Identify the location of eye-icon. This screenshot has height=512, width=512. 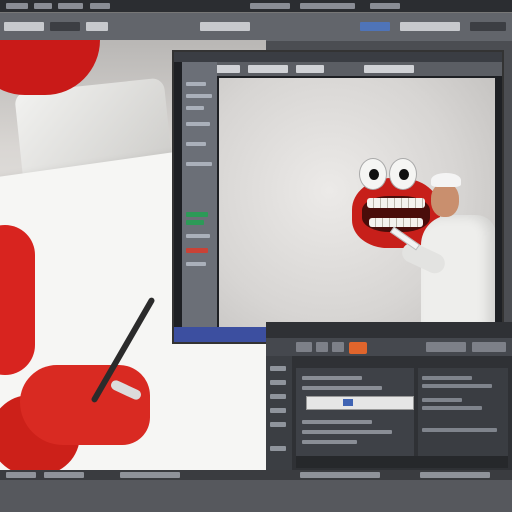
(373, 174).